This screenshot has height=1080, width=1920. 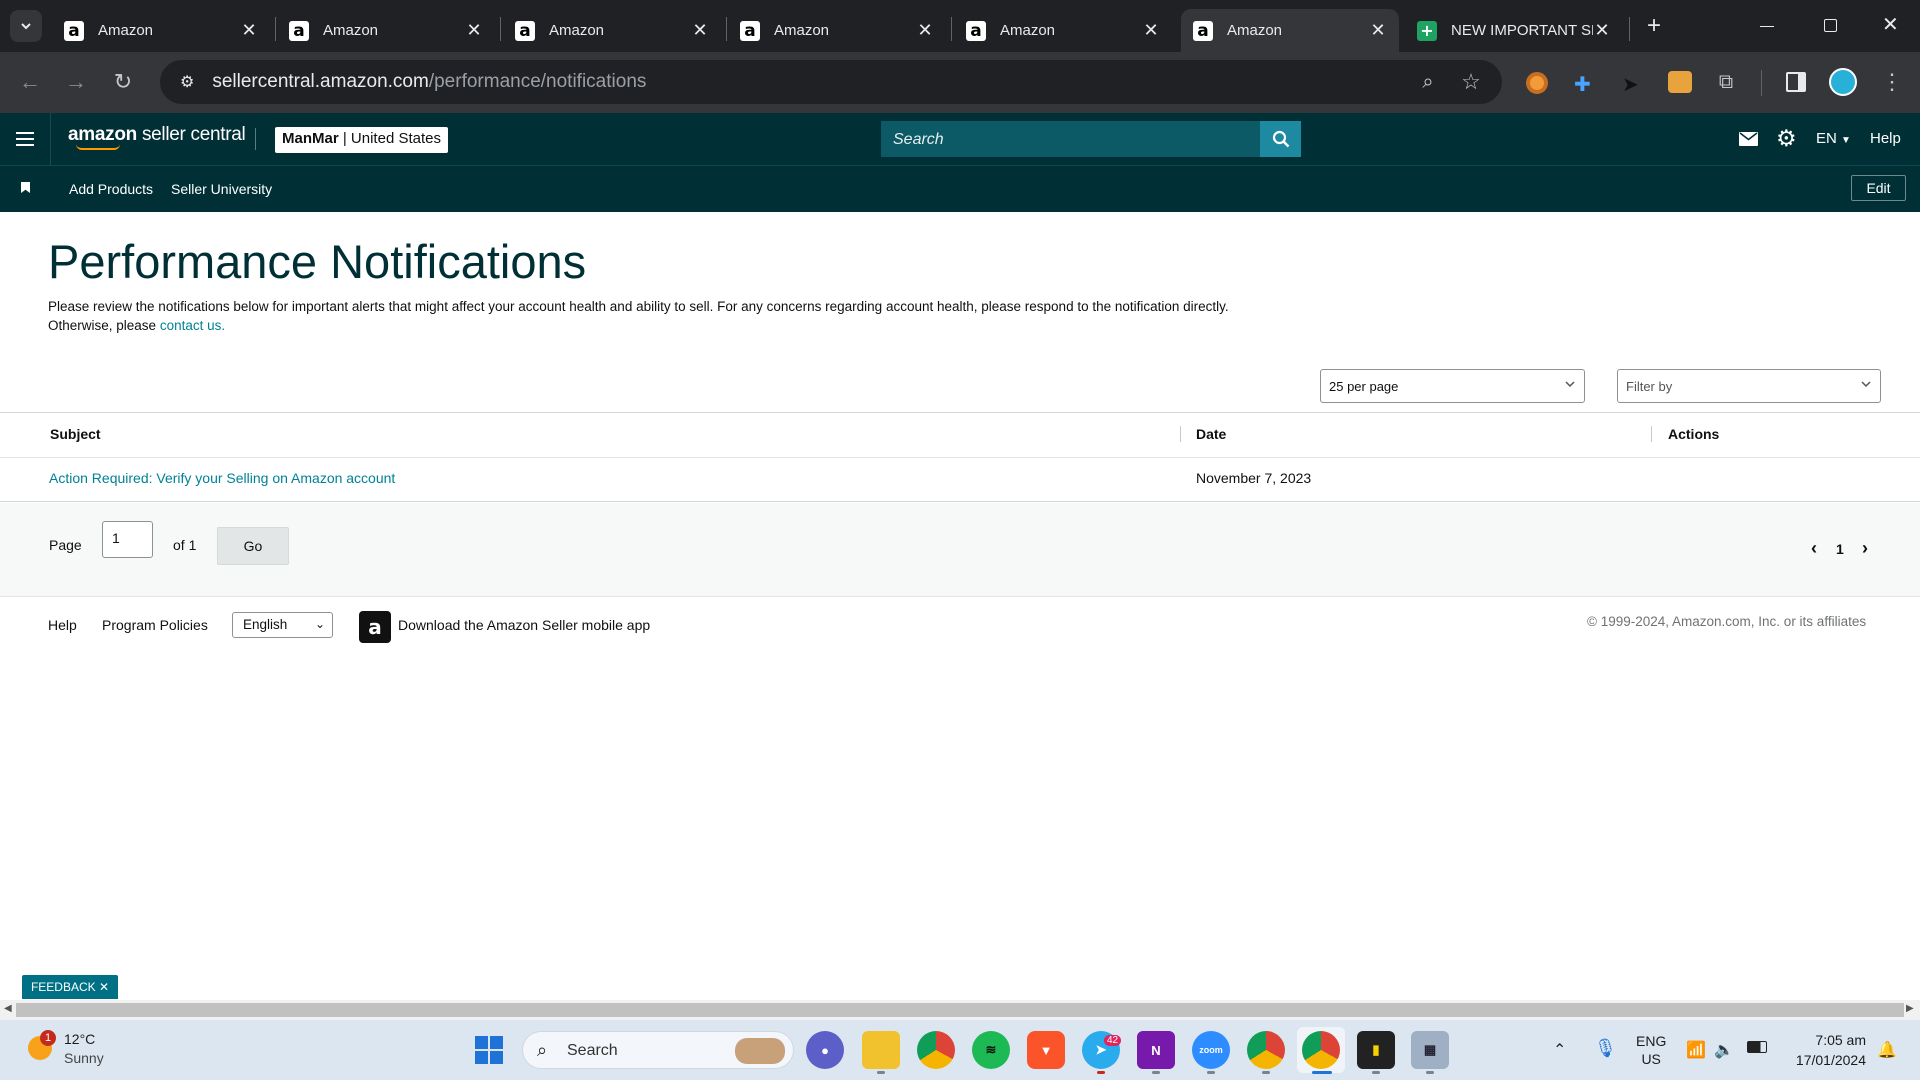 I want to click on go-button: Go, so click(x=253, y=546).